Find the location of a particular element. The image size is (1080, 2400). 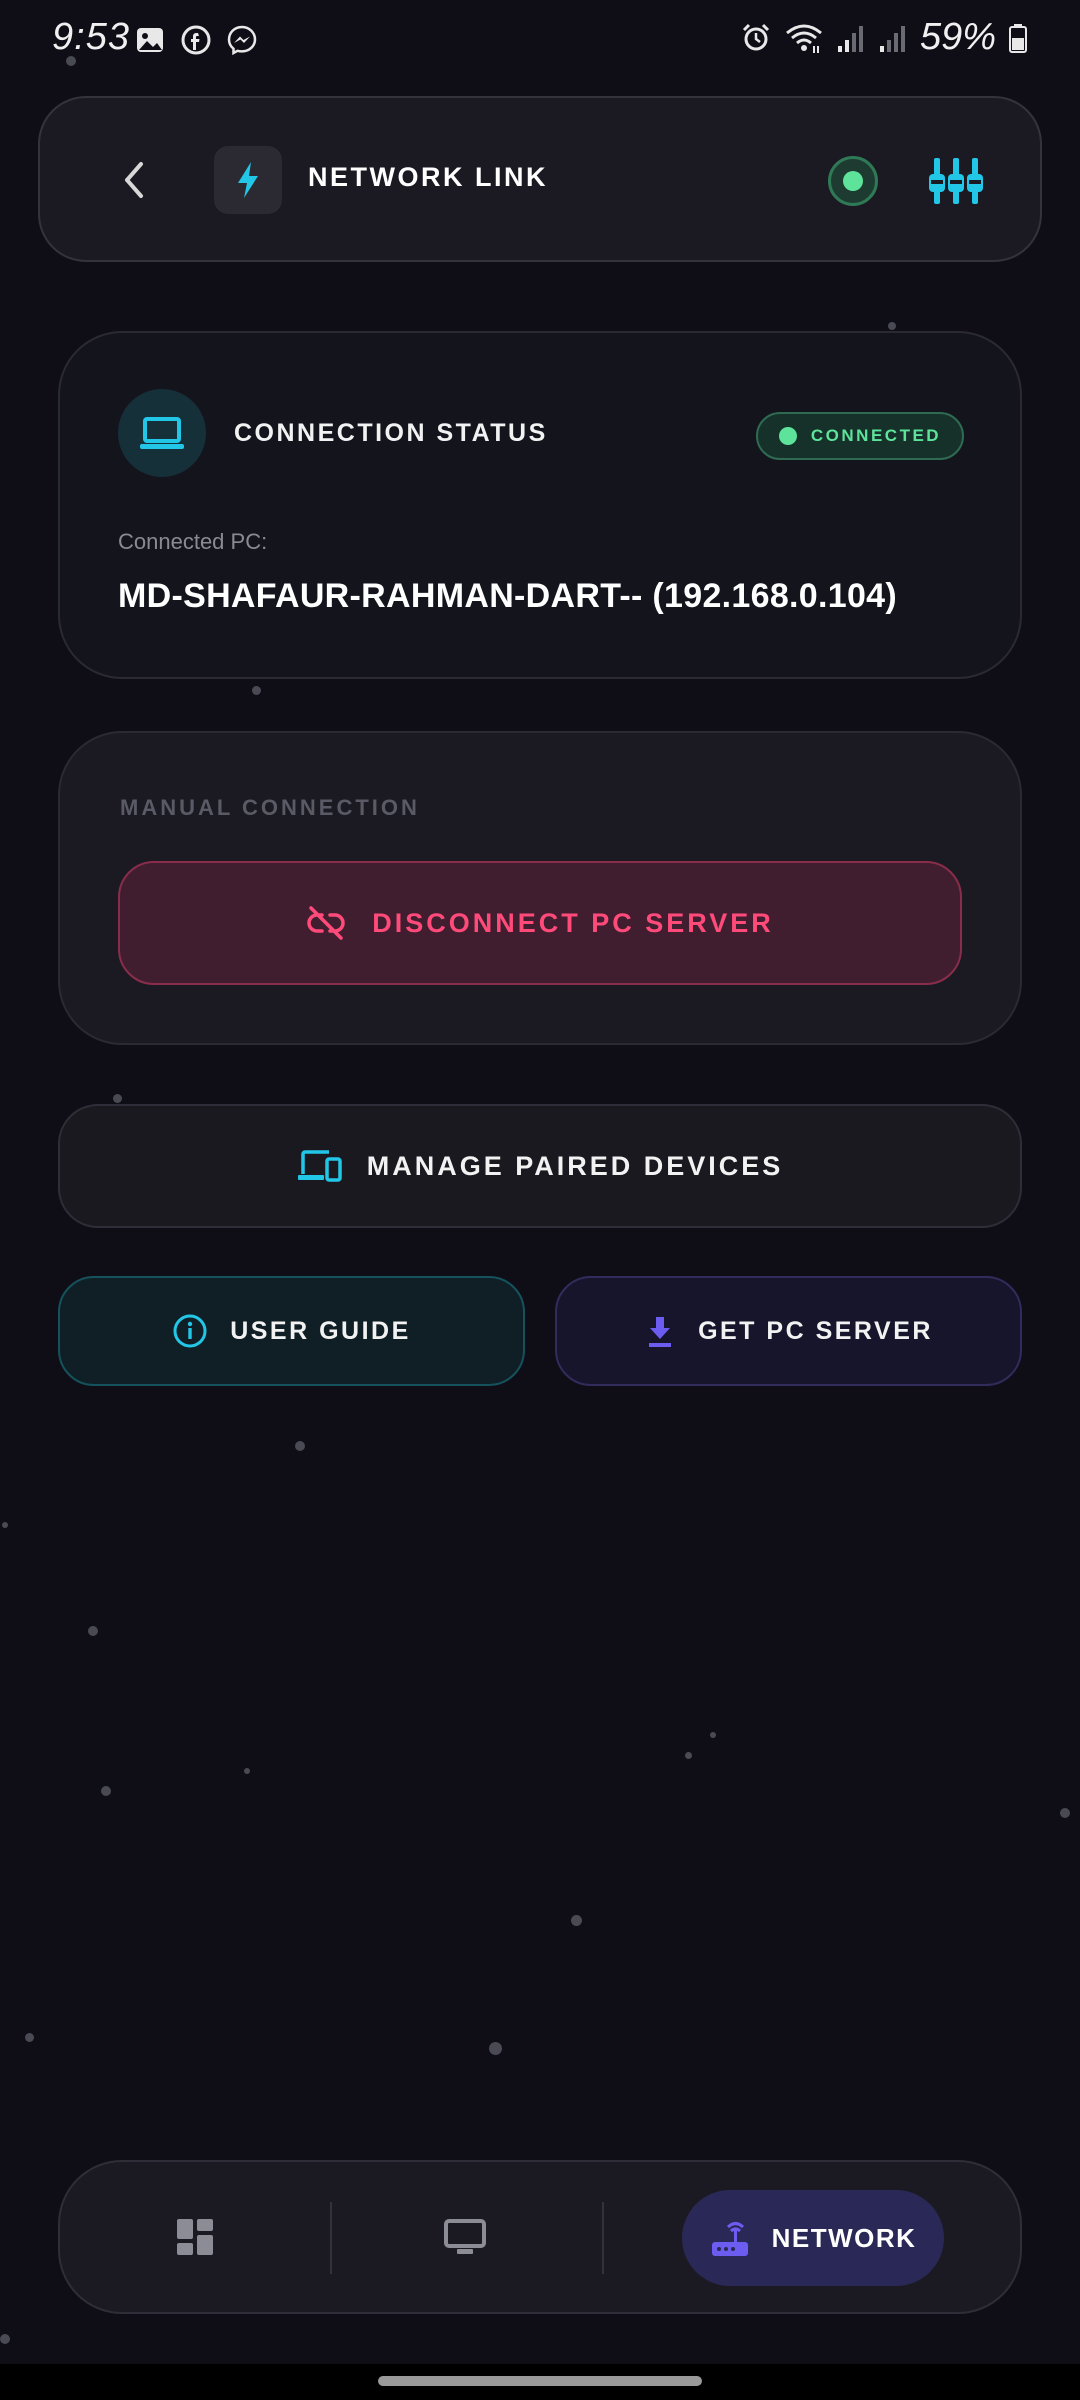

gallery-icon is located at coordinates (150, 40).